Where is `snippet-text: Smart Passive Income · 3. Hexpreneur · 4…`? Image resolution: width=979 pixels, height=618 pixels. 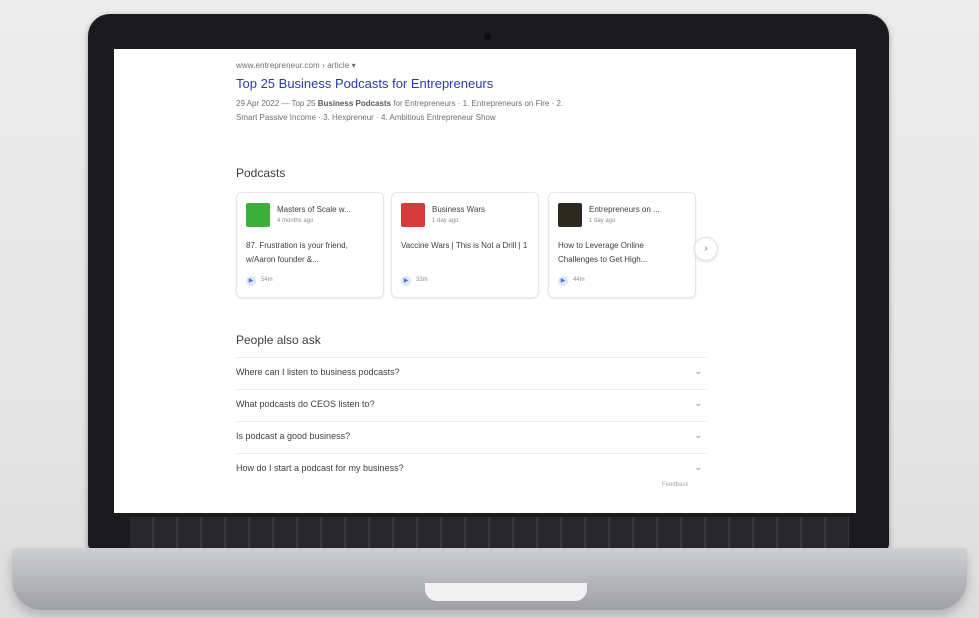
snippet-text: Smart Passive Income · 3. Hexpreneur · 4… is located at coordinates (366, 117).